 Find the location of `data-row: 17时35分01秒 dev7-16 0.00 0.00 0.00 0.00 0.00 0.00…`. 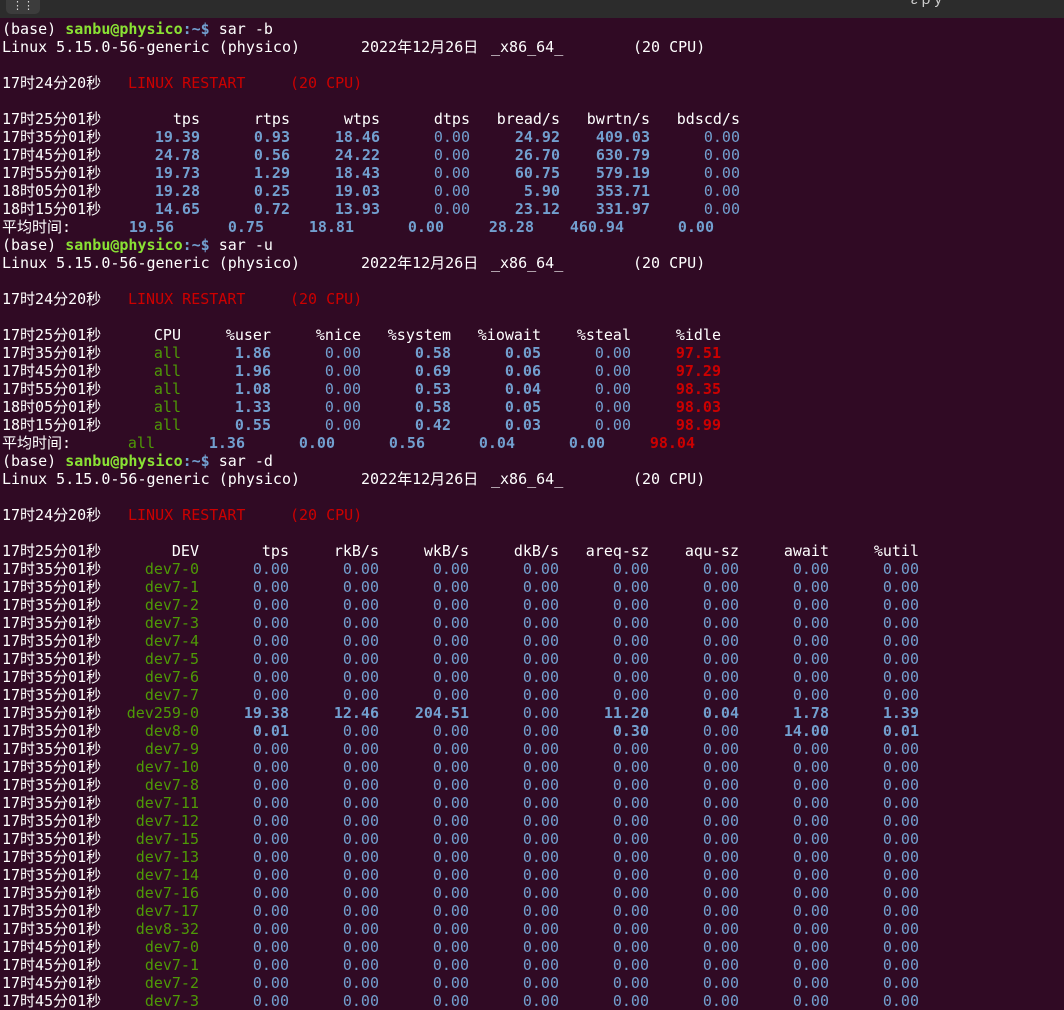

data-row: 17时35分01秒 dev7-16 0.00 0.00 0.00 0.00 0.00 0.00… is located at coordinates (532, 893).